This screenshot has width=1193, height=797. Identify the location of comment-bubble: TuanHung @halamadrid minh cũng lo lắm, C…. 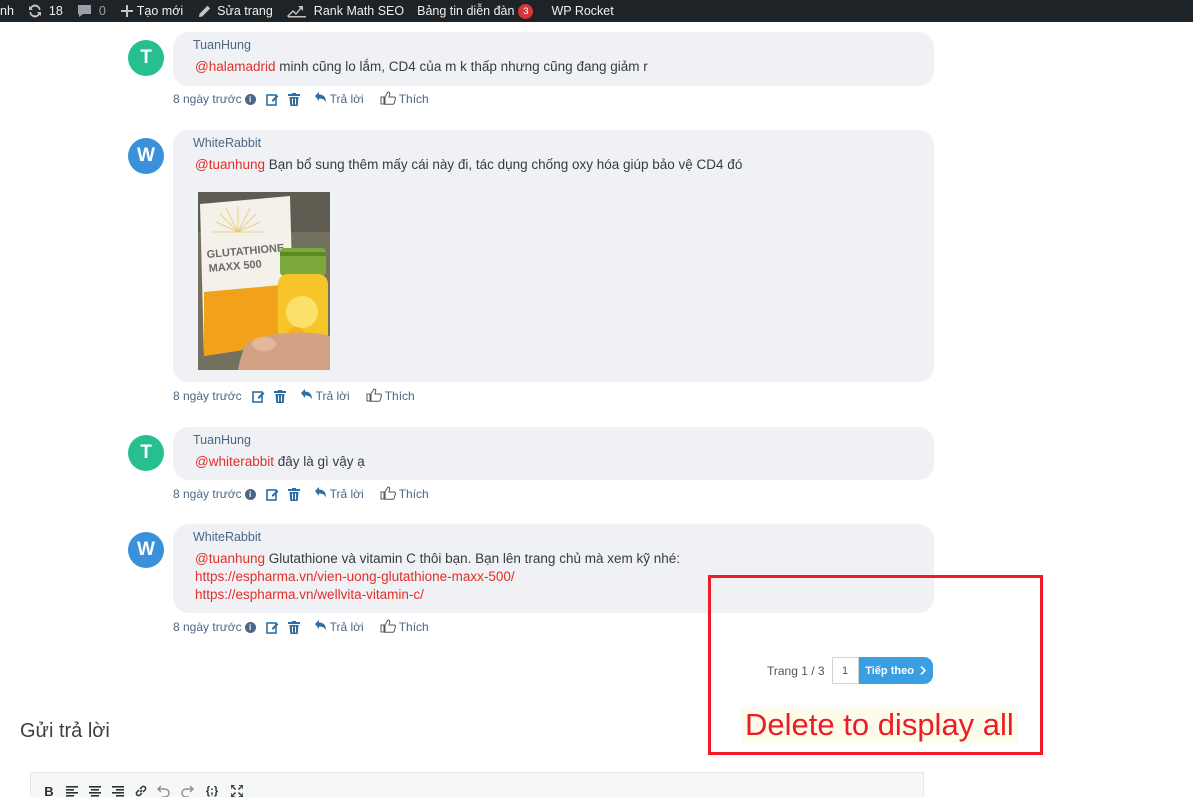
(553, 59).